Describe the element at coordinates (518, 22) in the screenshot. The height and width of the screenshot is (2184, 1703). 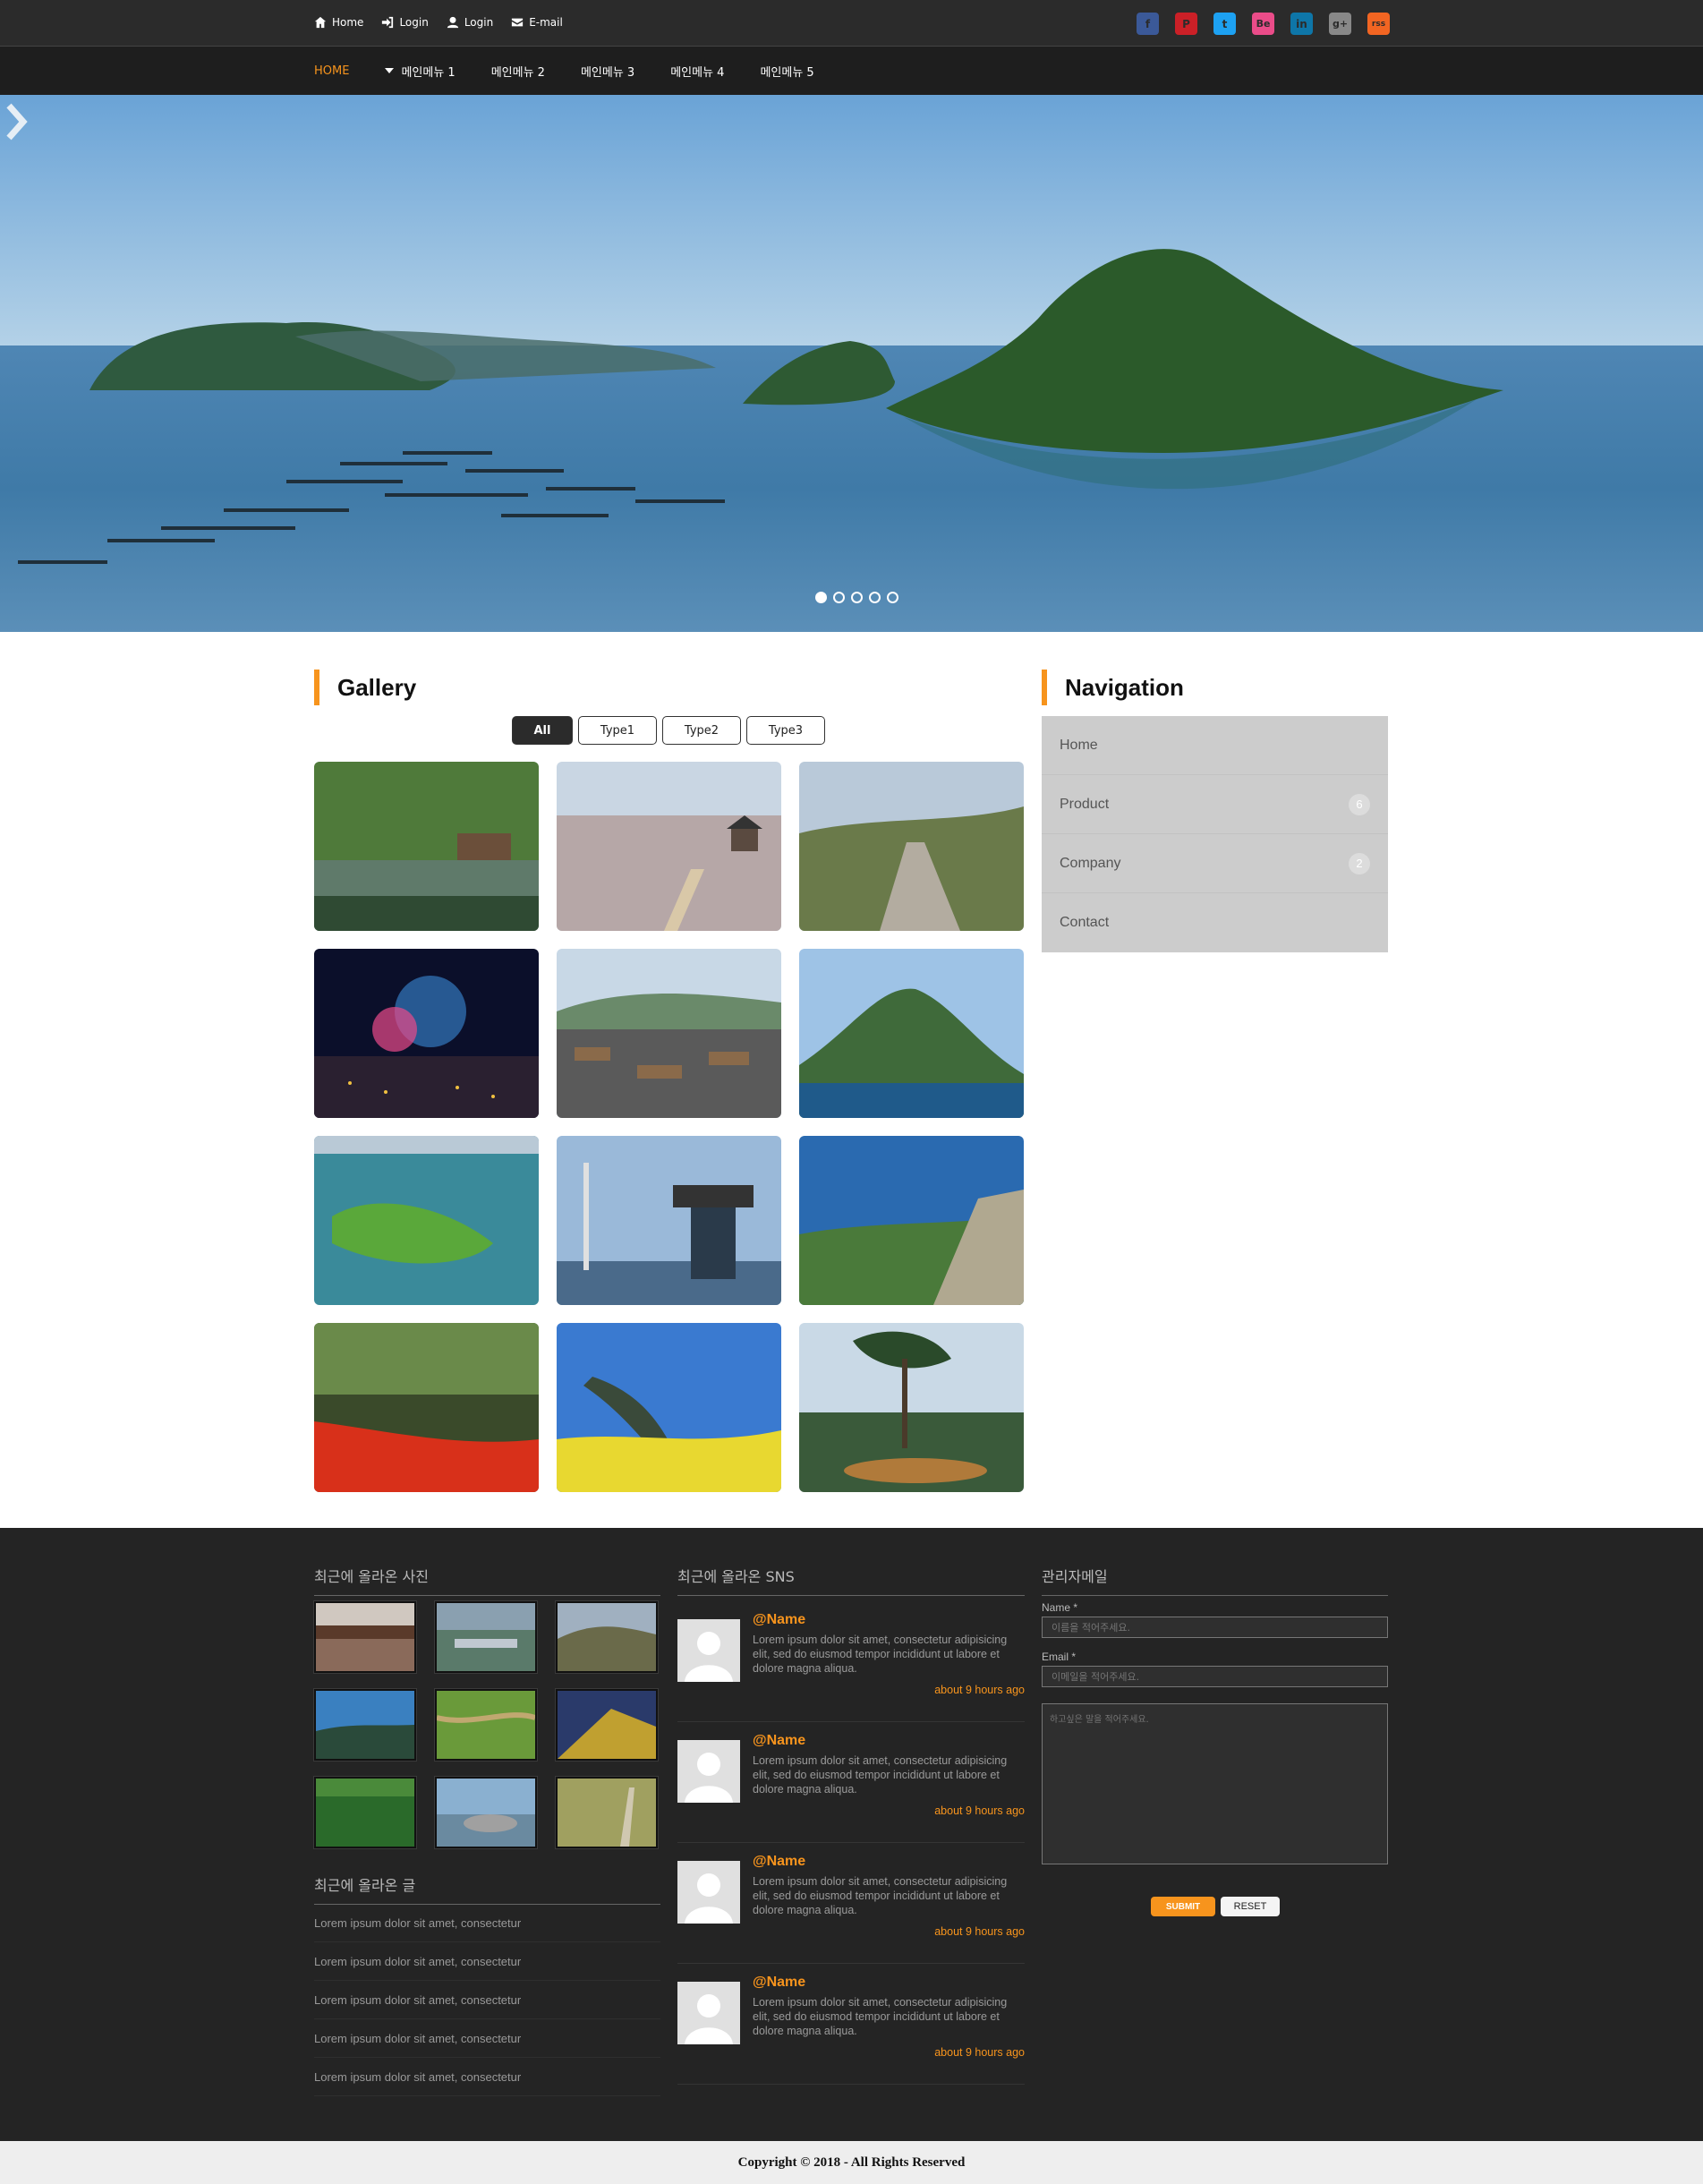
I see `envelope-icon` at that location.